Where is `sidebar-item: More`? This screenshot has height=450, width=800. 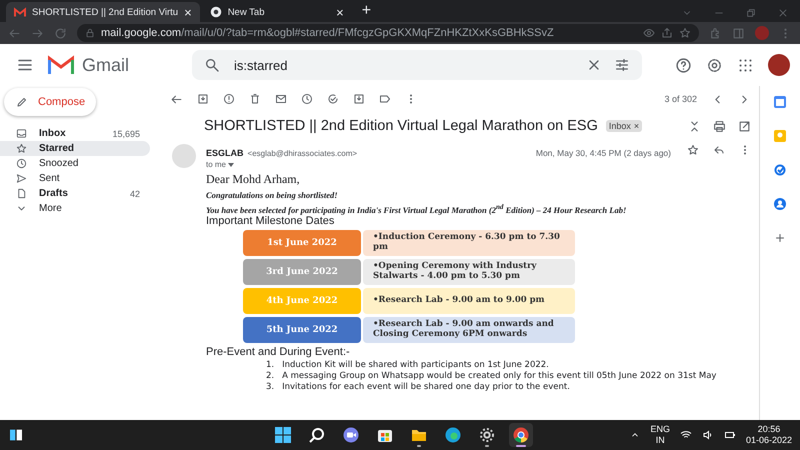 sidebar-item: More is located at coordinates (75, 208).